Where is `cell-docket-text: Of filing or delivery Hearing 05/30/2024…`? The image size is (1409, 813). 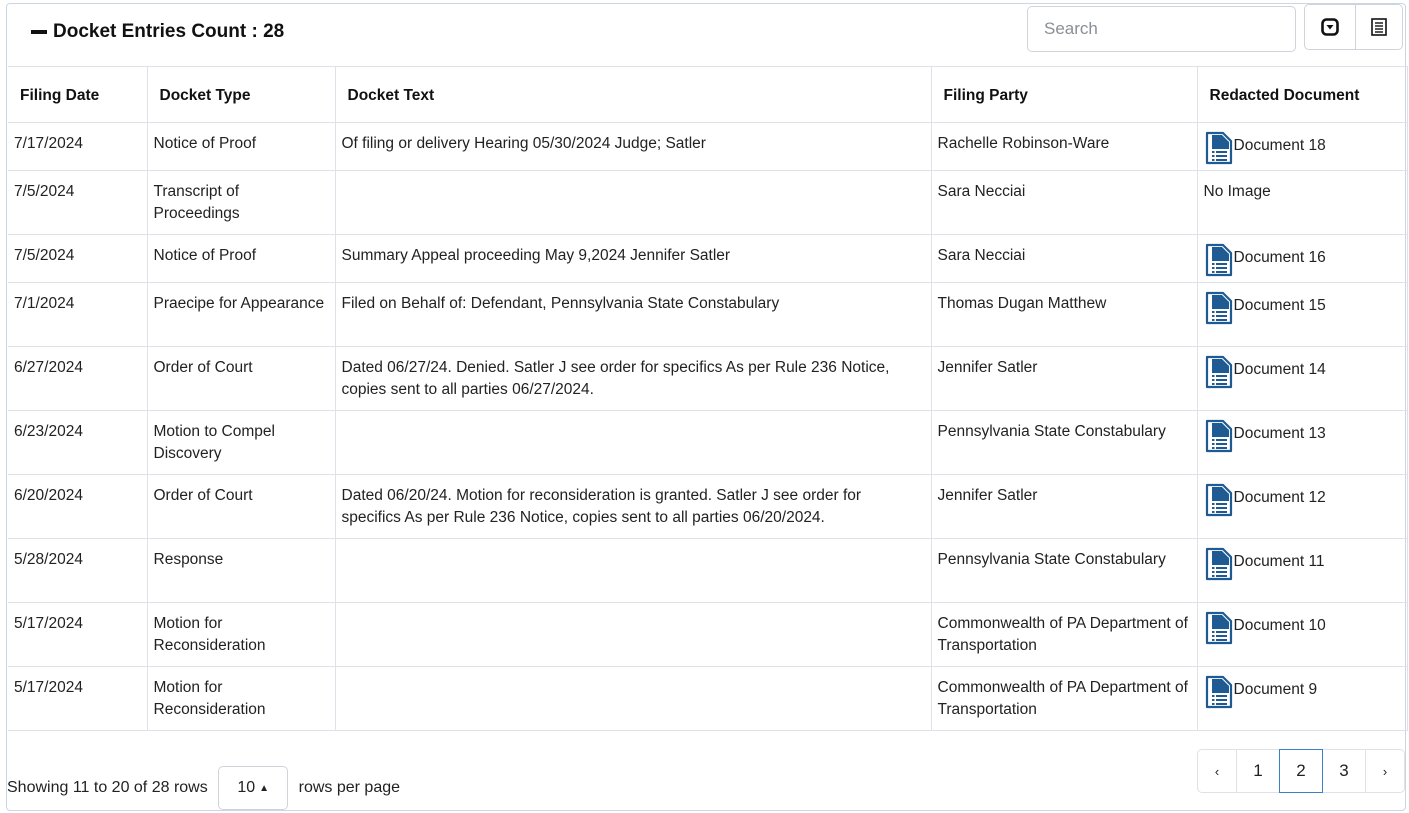
cell-docket-text: Of filing or delivery Hearing 05/30/2024… is located at coordinates (633, 146).